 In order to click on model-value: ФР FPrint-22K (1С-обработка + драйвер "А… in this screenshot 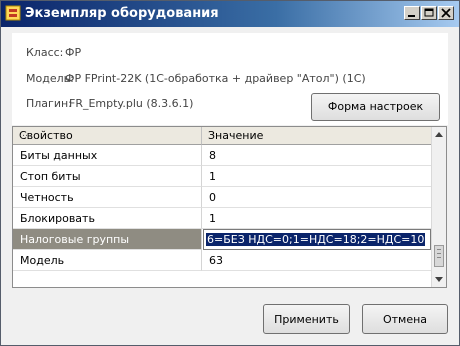, I will do `click(215, 78)`.